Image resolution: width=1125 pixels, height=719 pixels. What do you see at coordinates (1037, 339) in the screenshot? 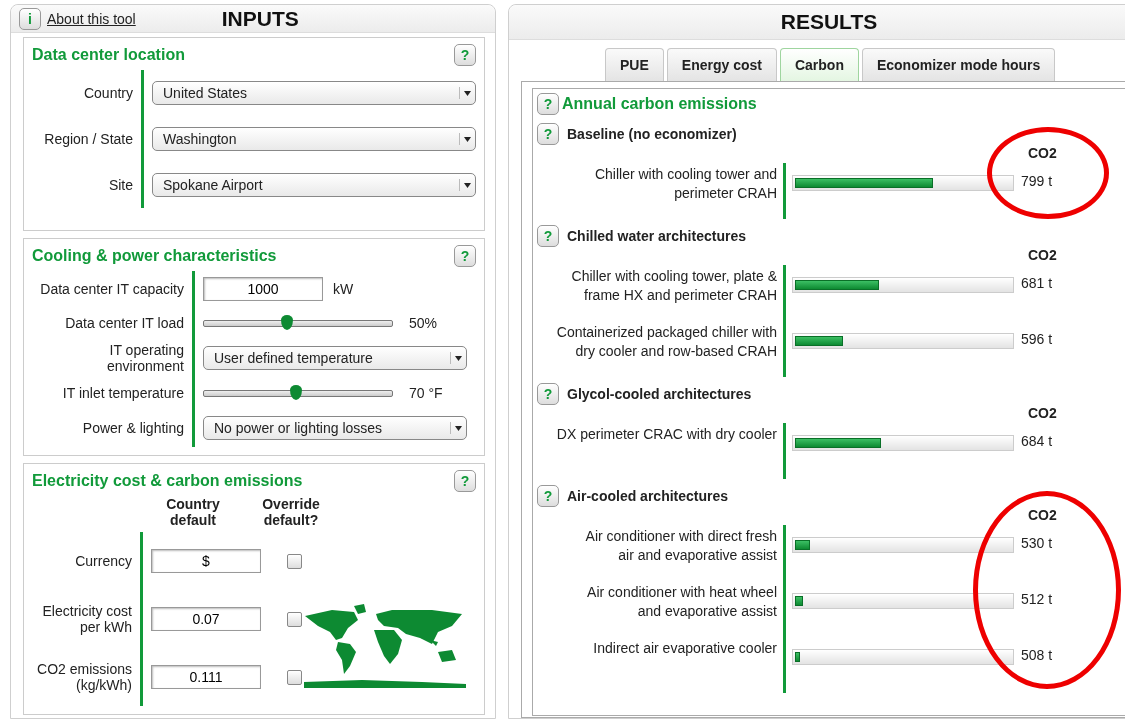
I see `bar-value: 596 t` at bounding box center [1037, 339].